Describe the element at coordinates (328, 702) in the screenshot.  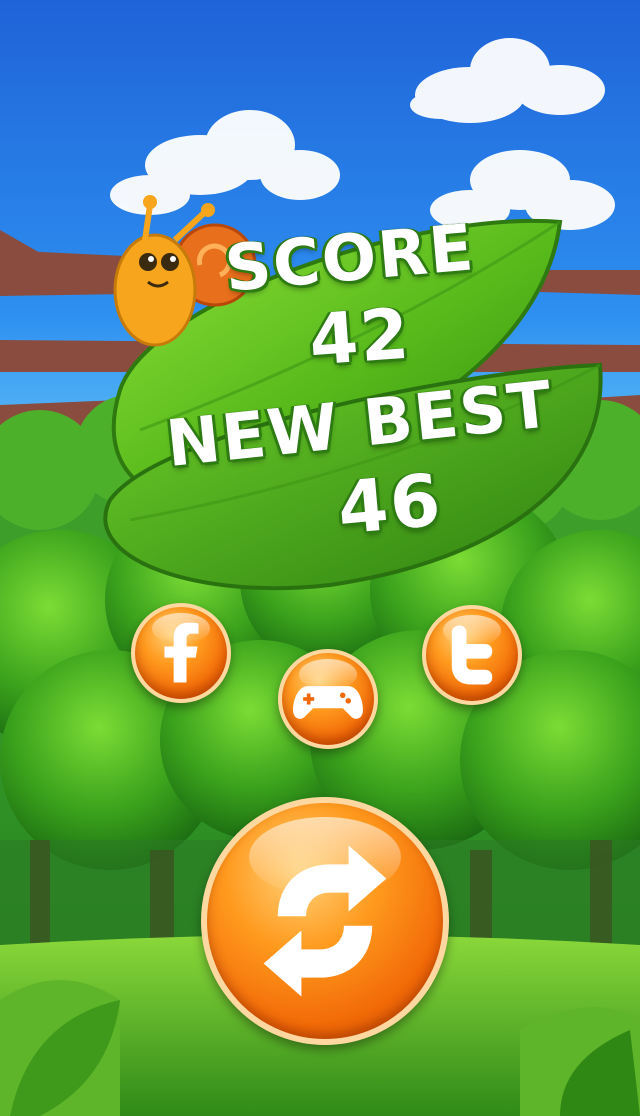
I see `gamepad-icon` at that location.